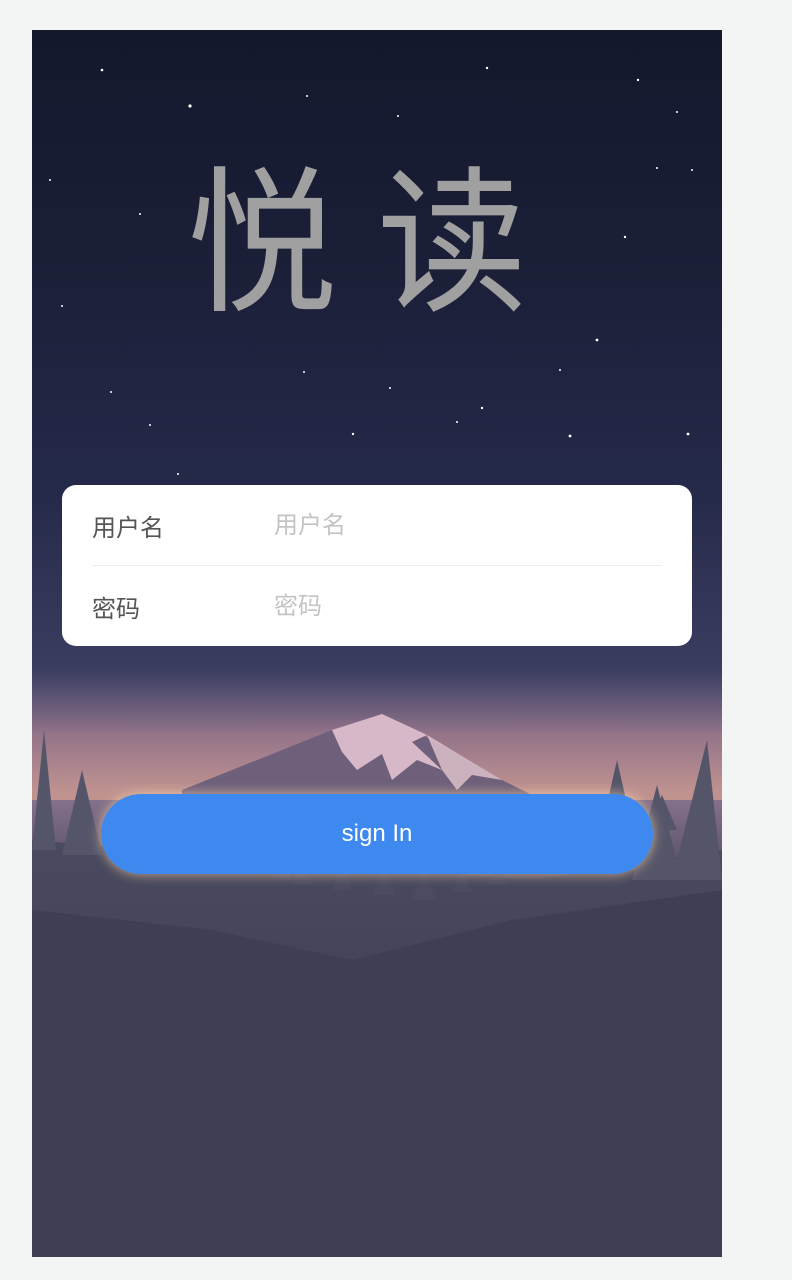 The image size is (792, 1280). What do you see at coordinates (377, 834) in the screenshot?
I see `sign-in-button: sign In` at bounding box center [377, 834].